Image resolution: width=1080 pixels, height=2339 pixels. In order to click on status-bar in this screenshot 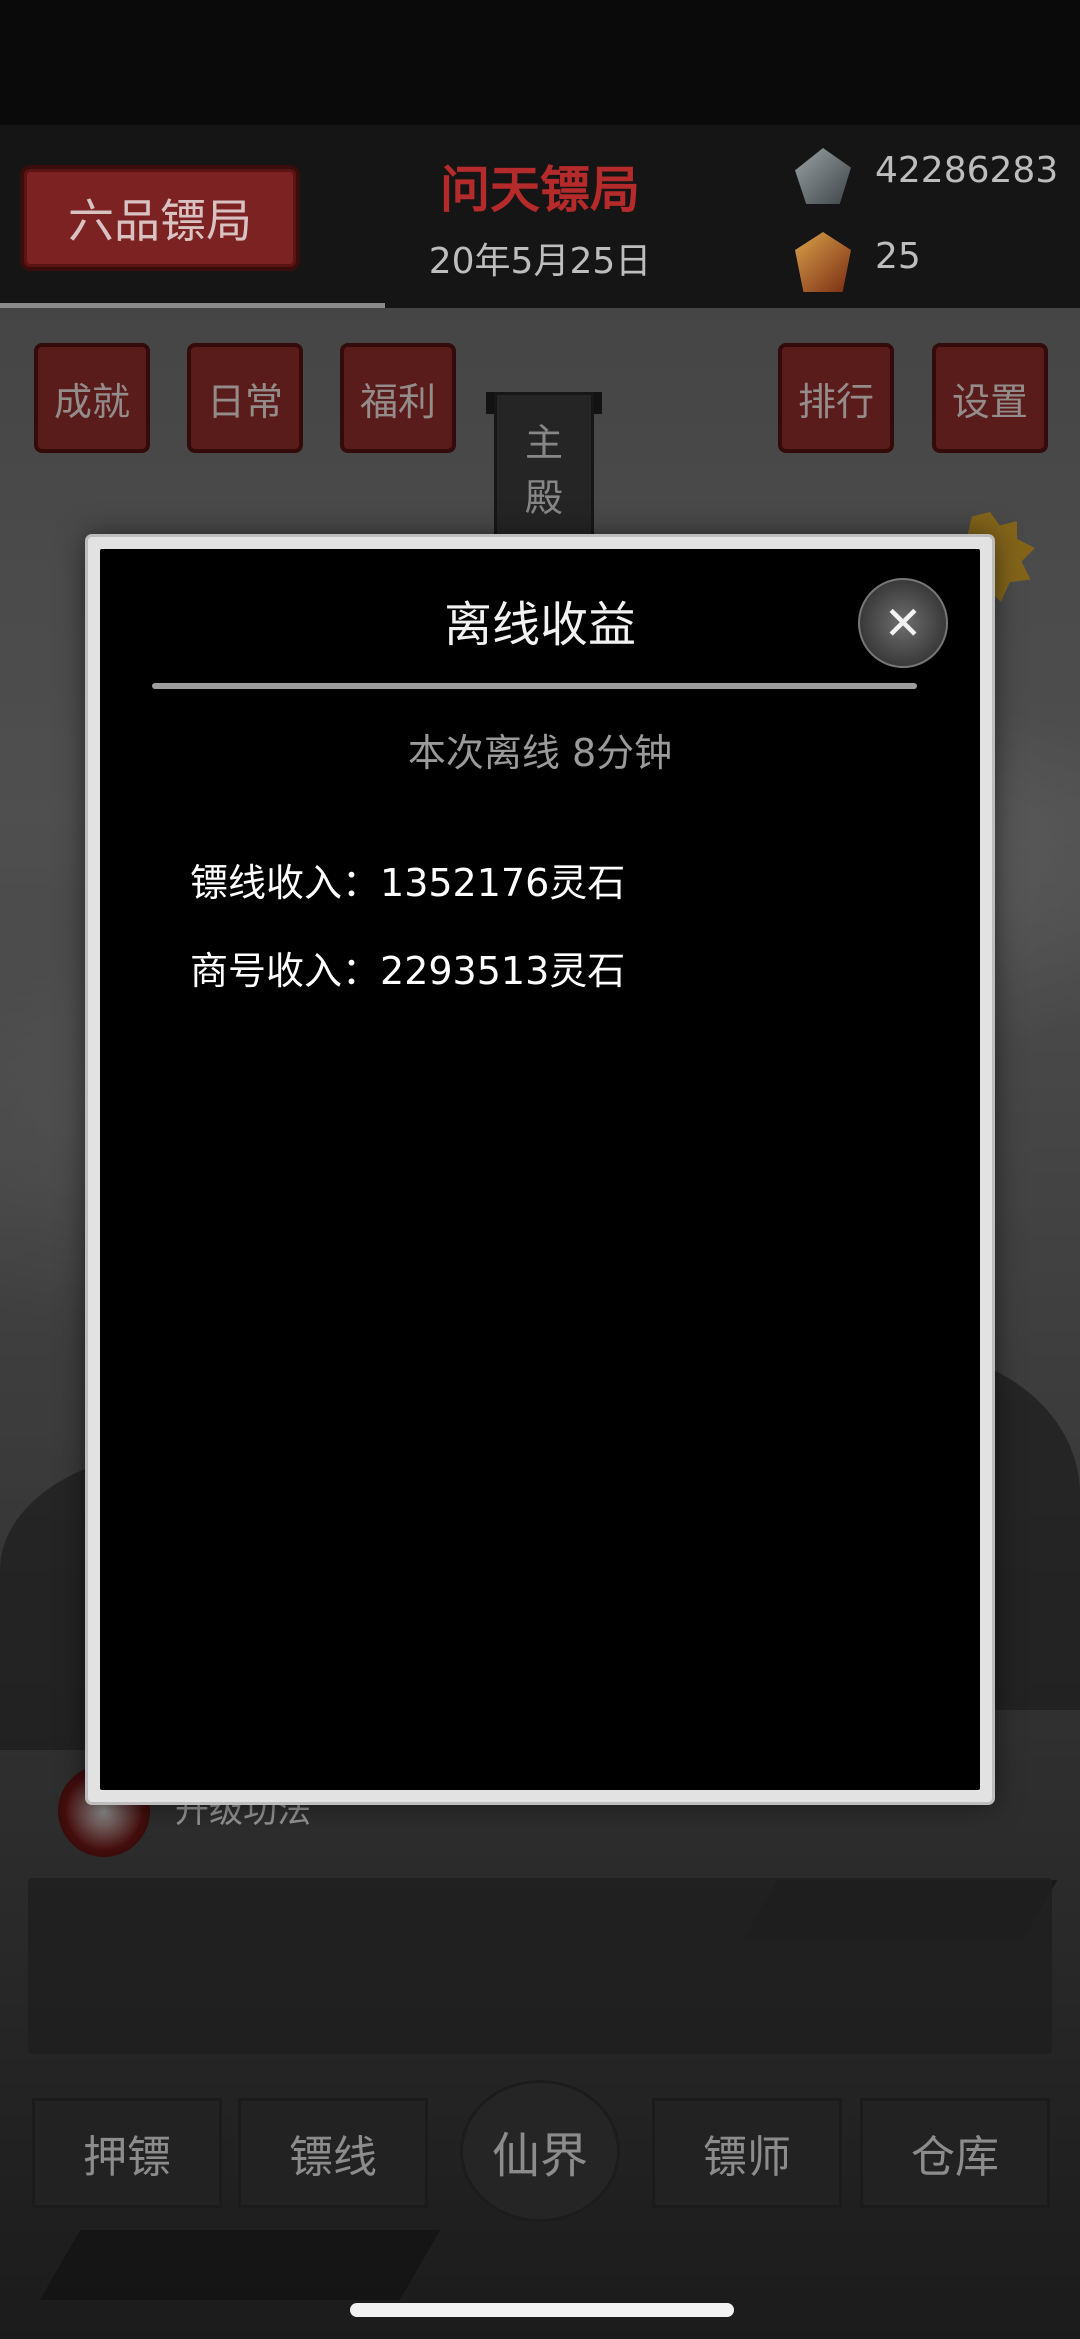, I will do `click(540, 62)`.